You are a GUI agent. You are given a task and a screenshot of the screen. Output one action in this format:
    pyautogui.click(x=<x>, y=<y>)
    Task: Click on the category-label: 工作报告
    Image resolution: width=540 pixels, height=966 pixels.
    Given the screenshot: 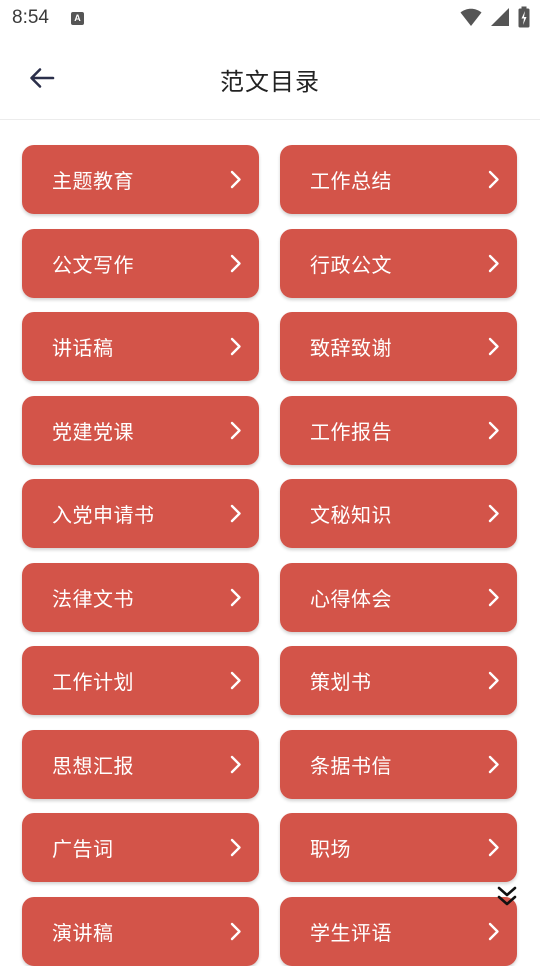 What is the action you would take?
    pyautogui.click(x=351, y=431)
    